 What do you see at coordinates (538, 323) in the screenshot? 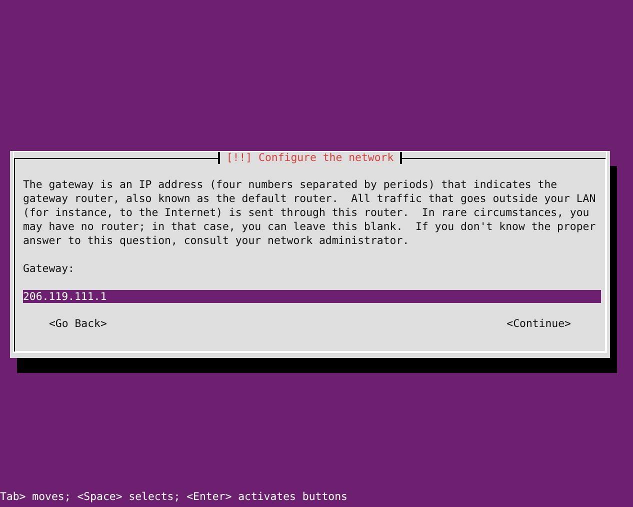
I see `continue-button: <Continue>` at bounding box center [538, 323].